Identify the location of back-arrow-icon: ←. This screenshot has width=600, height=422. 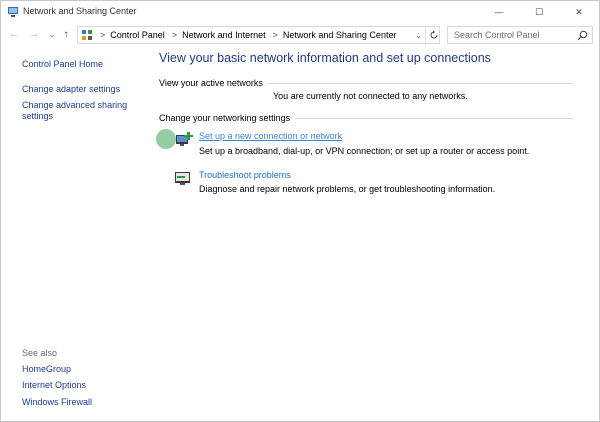
(14, 34).